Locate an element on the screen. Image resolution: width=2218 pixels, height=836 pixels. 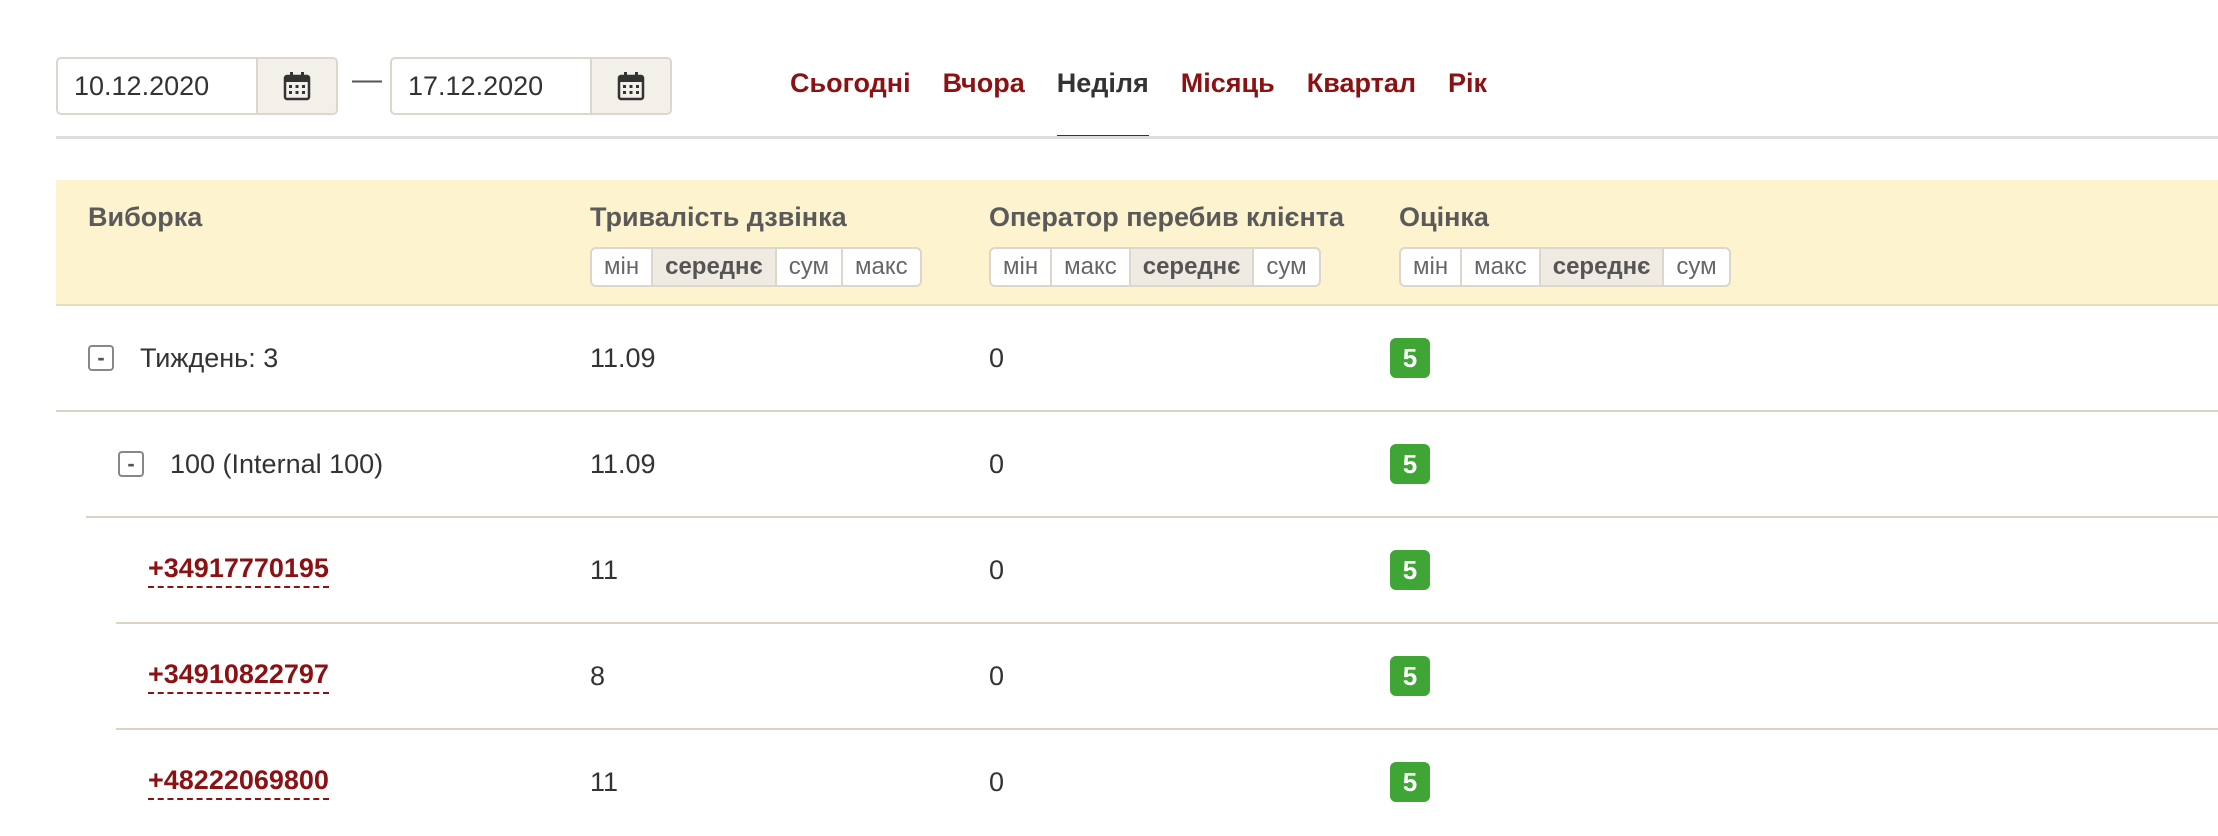
rating-aggregator: мін макс середнє сум is located at coordinates (1565, 267).